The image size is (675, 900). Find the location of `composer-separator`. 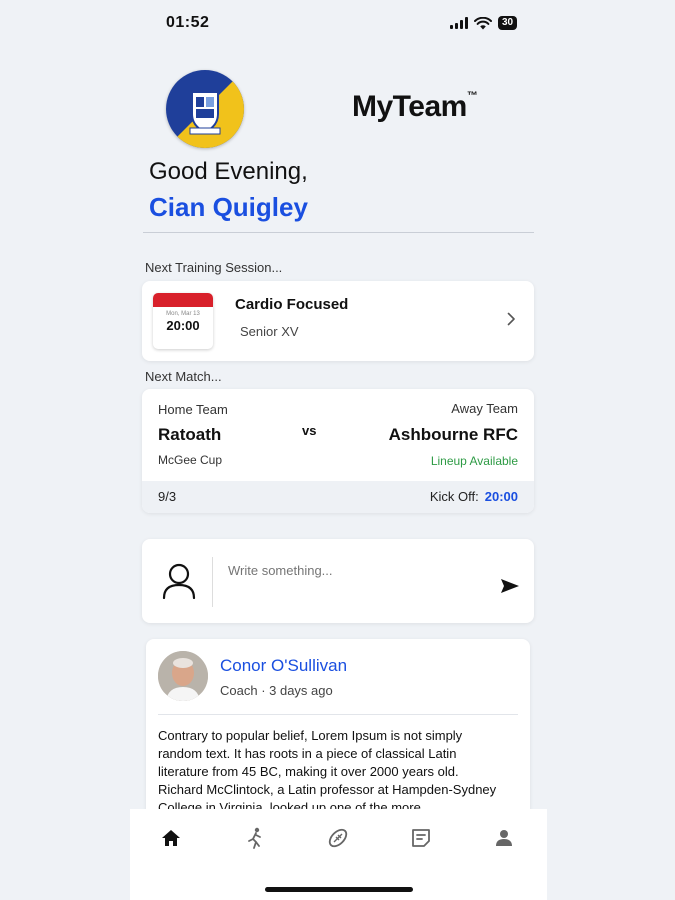

composer-separator is located at coordinates (212, 582).